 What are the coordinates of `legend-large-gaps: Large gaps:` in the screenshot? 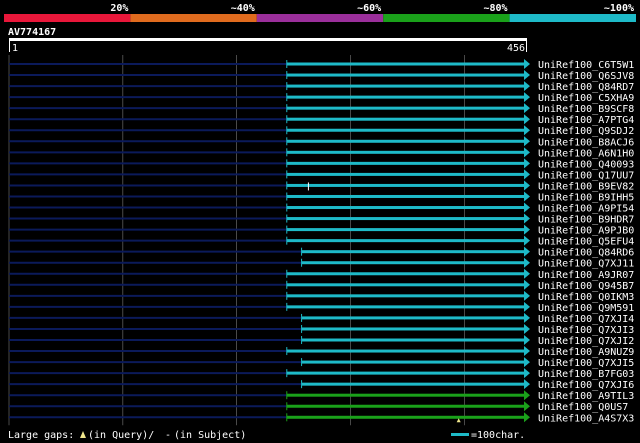 It's located at (41, 435).